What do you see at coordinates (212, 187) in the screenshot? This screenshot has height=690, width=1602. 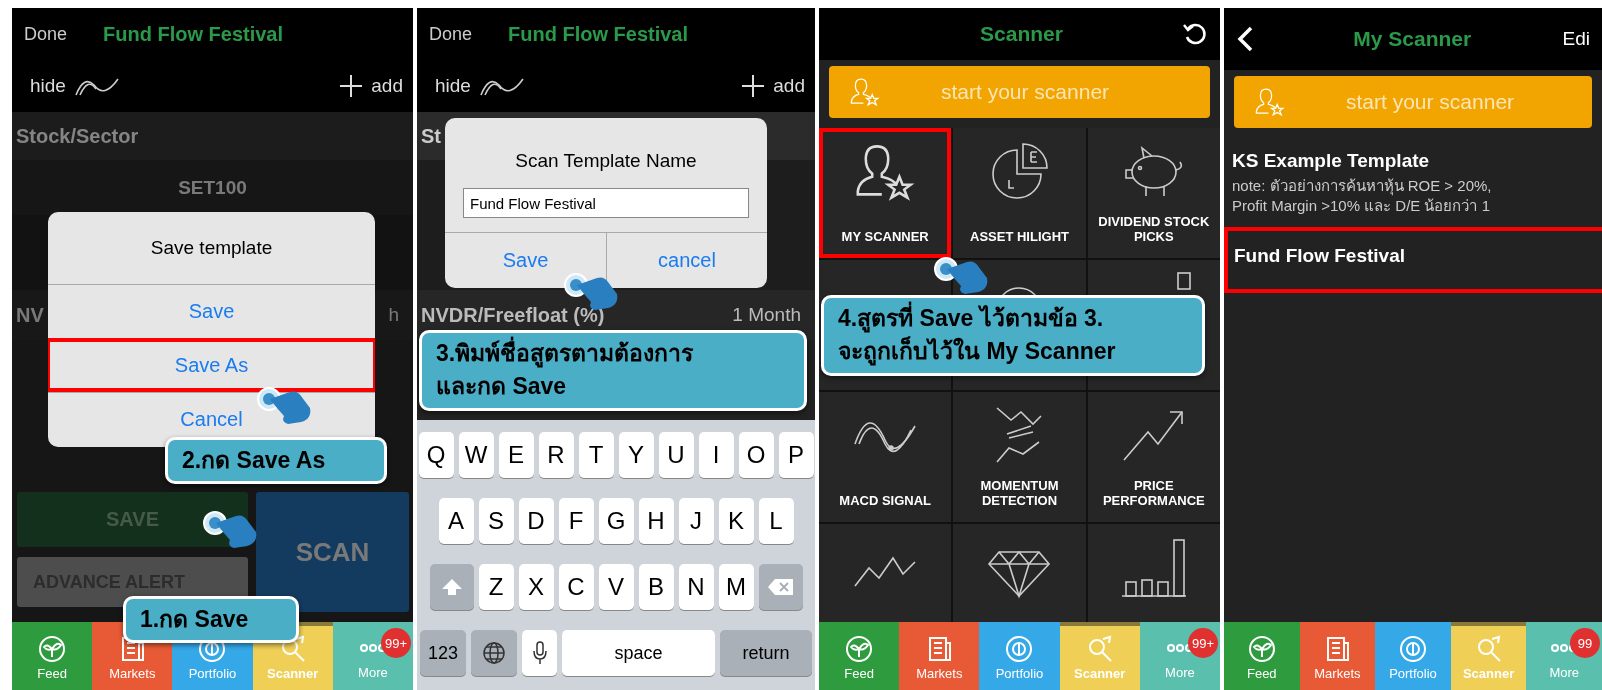 I see `stock-value: SET100` at bounding box center [212, 187].